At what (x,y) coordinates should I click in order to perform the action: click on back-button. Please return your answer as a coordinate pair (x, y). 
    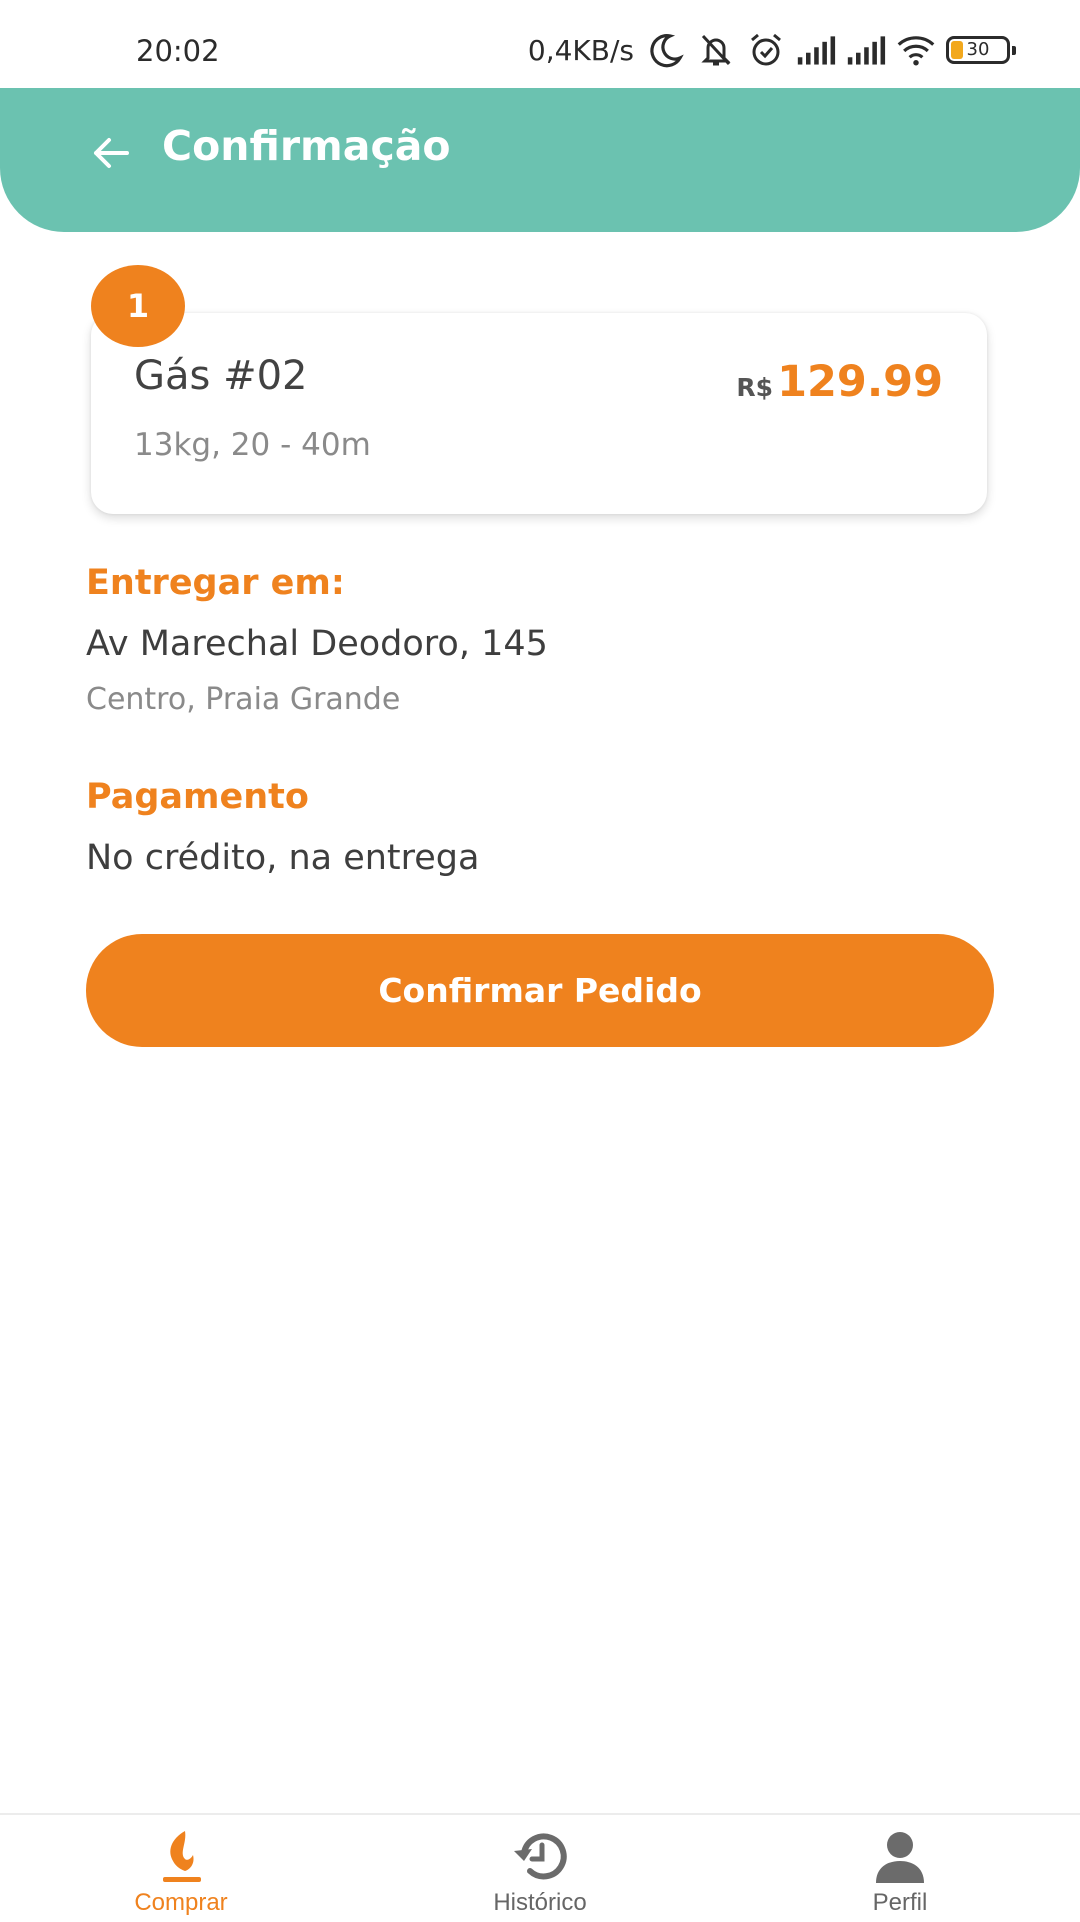
    Looking at the image, I should click on (111, 153).